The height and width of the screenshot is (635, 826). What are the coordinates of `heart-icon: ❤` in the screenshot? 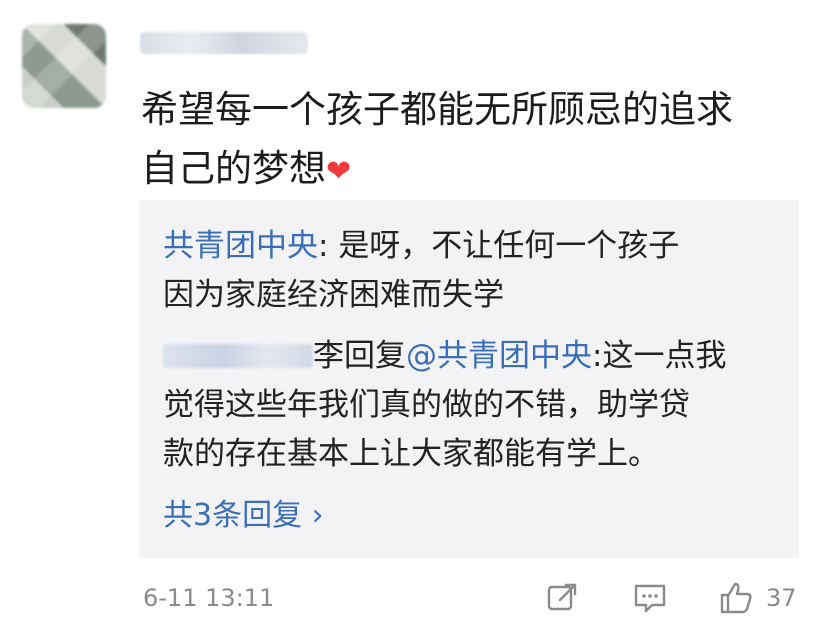 It's located at (339, 171).